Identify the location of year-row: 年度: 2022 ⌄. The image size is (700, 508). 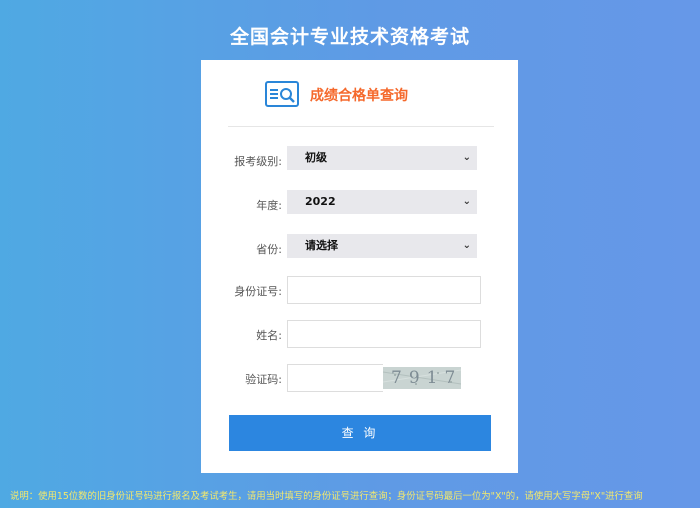
(359, 204).